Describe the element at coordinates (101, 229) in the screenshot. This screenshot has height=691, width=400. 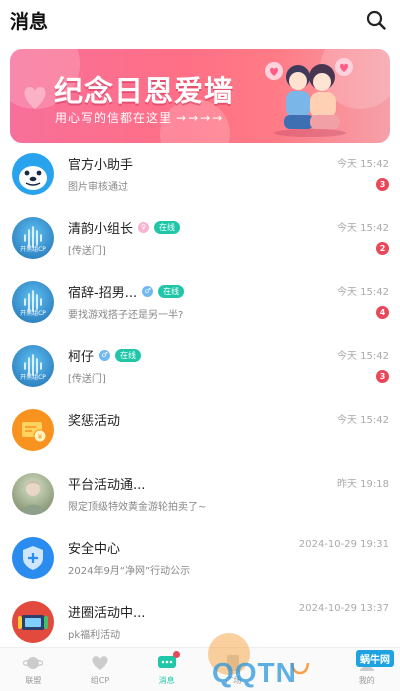
I see `conversation-name: 清韵小组长` at that location.